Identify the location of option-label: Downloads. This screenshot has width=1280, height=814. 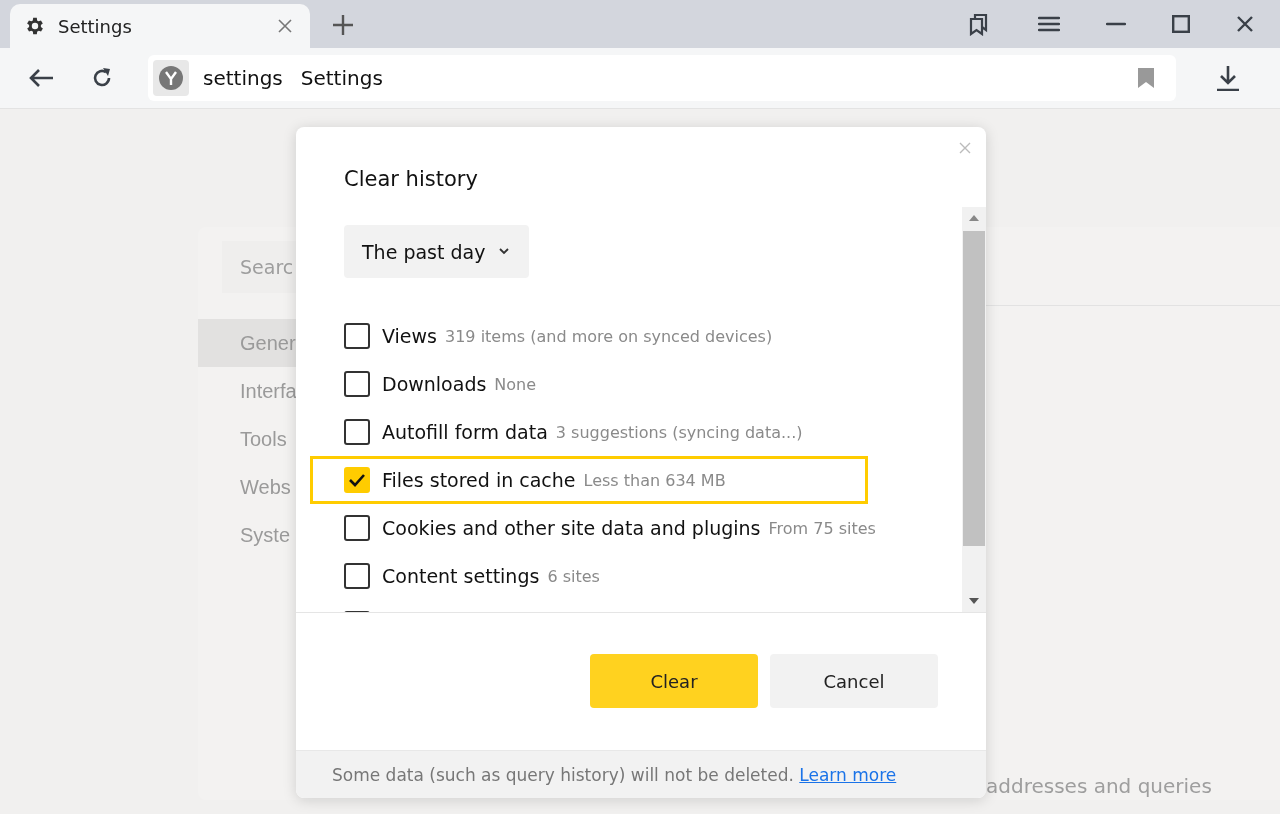
(434, 384).